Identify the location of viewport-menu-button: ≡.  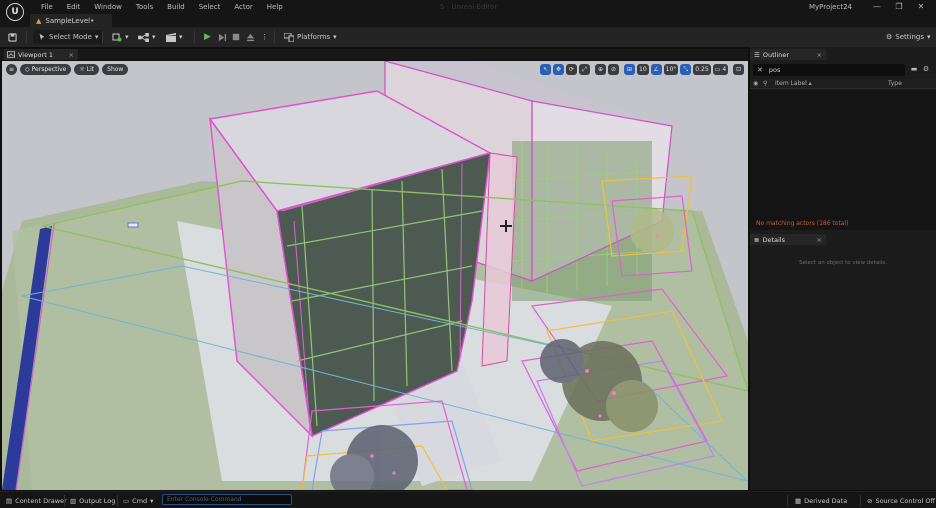
(11, 69).